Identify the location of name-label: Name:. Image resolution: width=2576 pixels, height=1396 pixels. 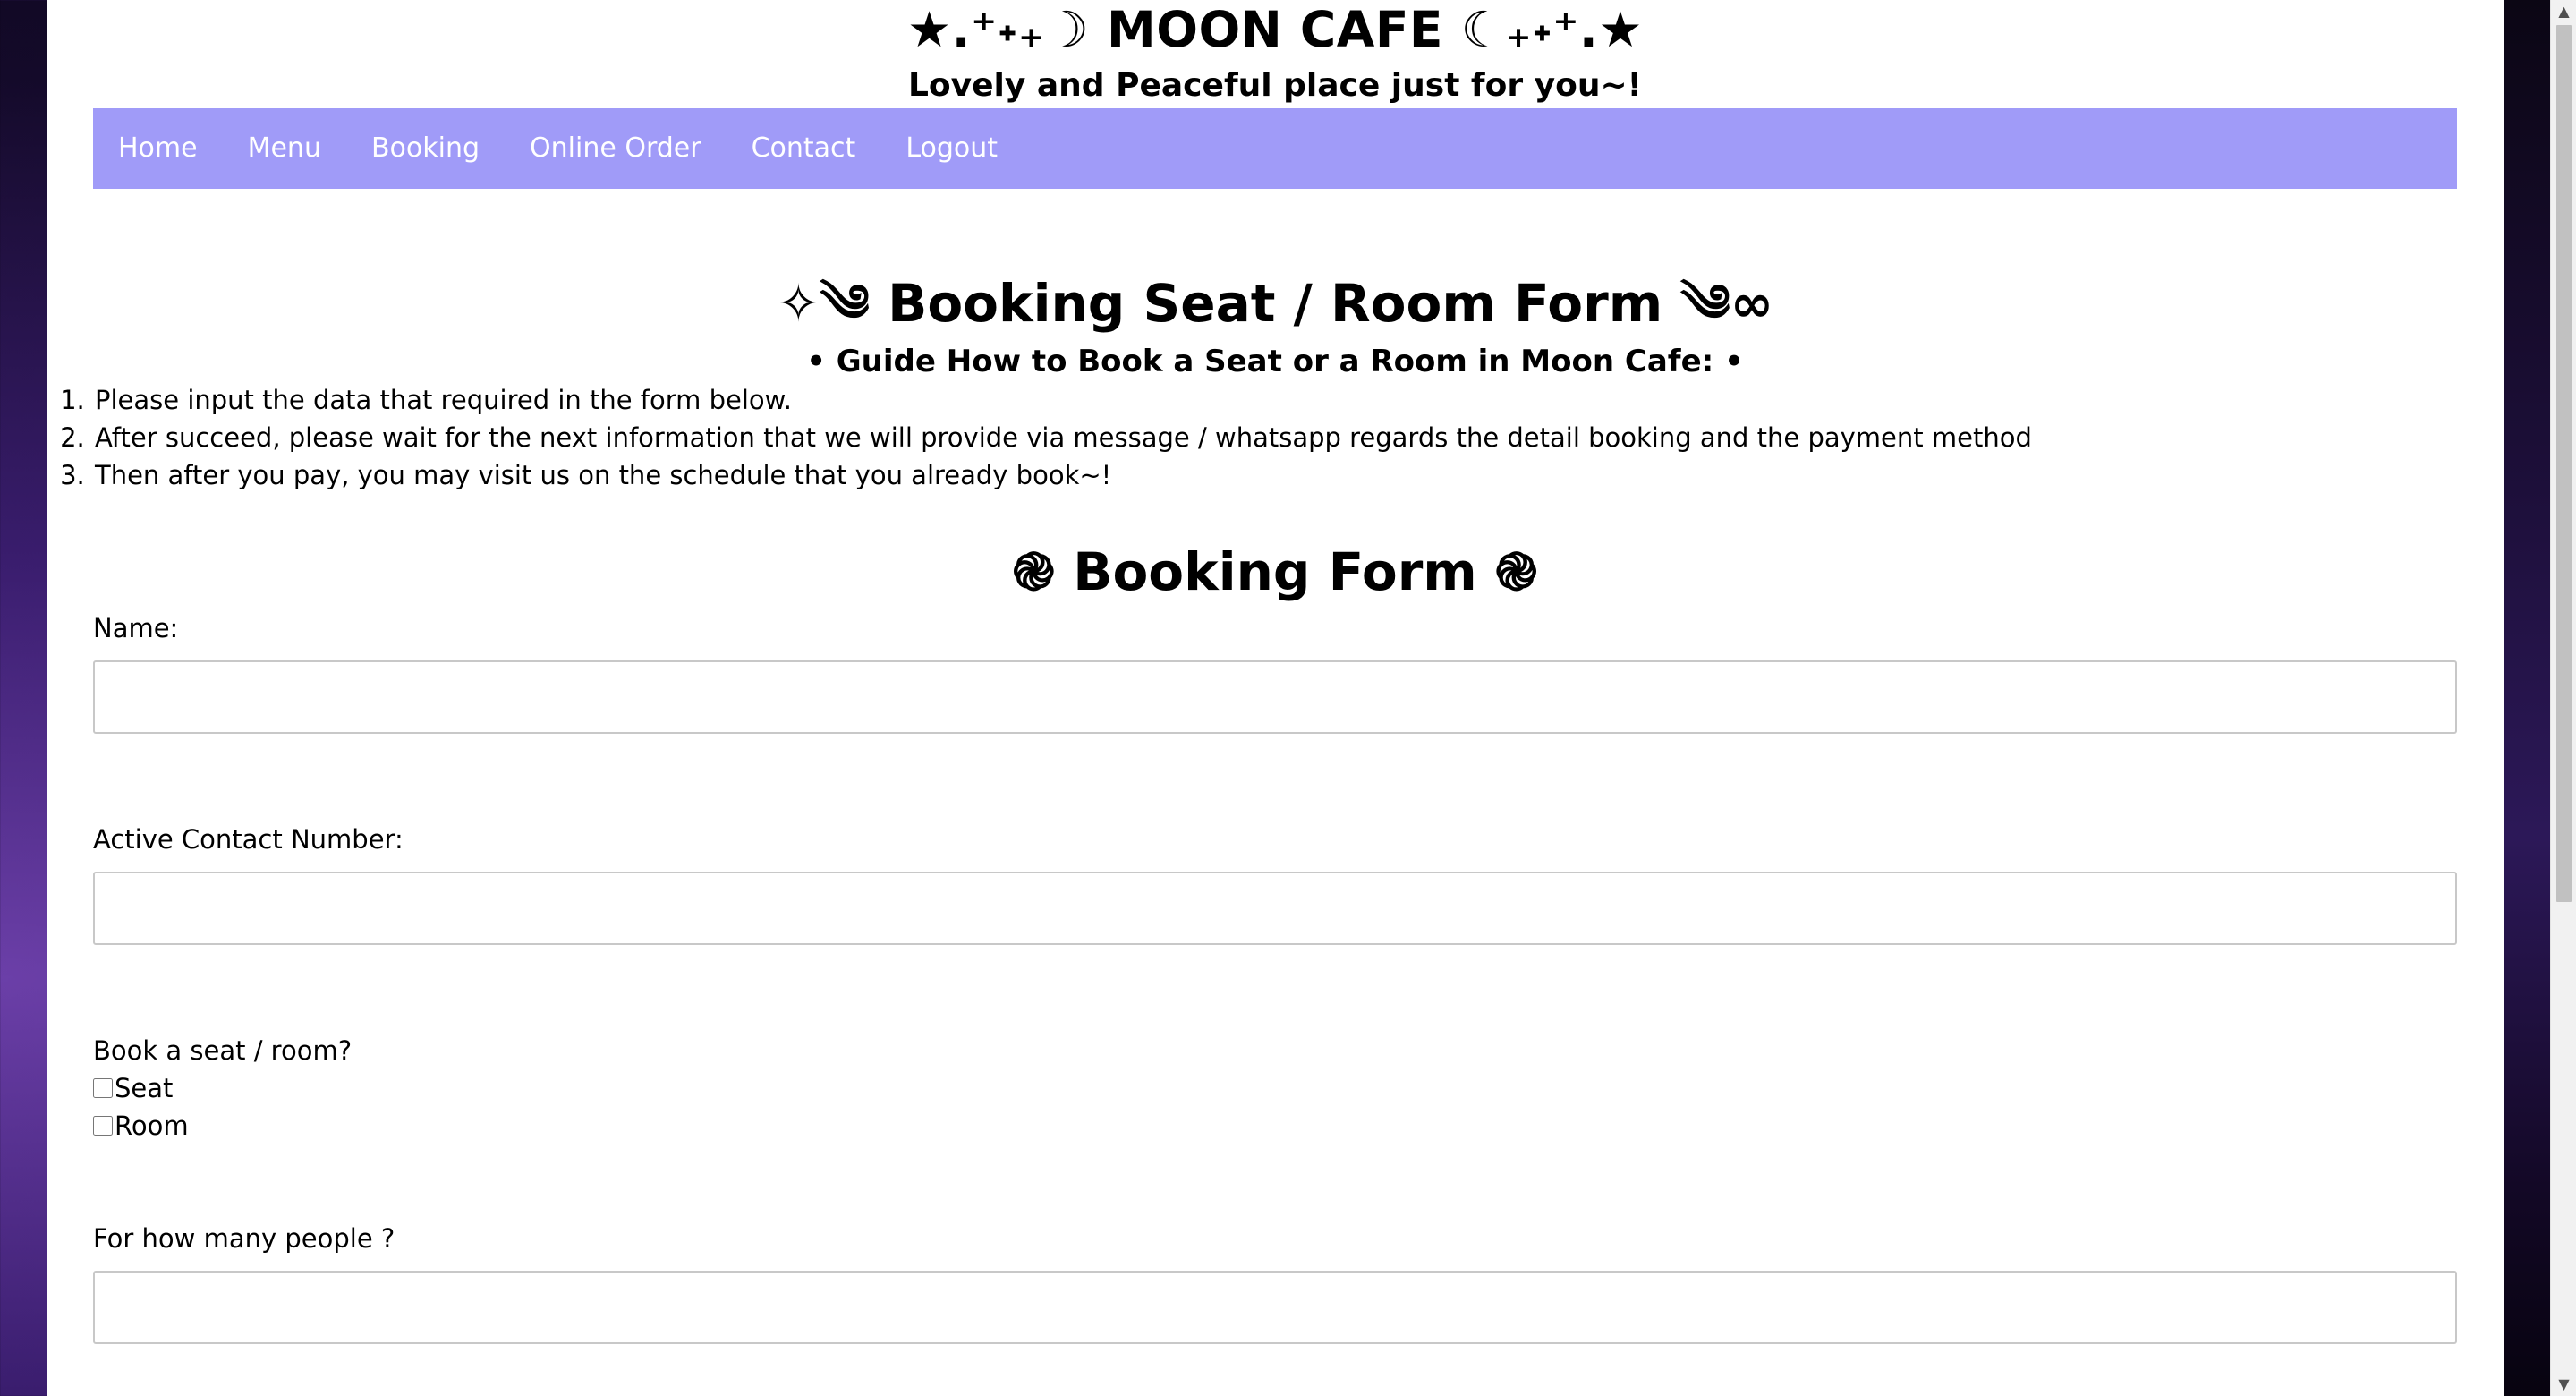
(136, 628).